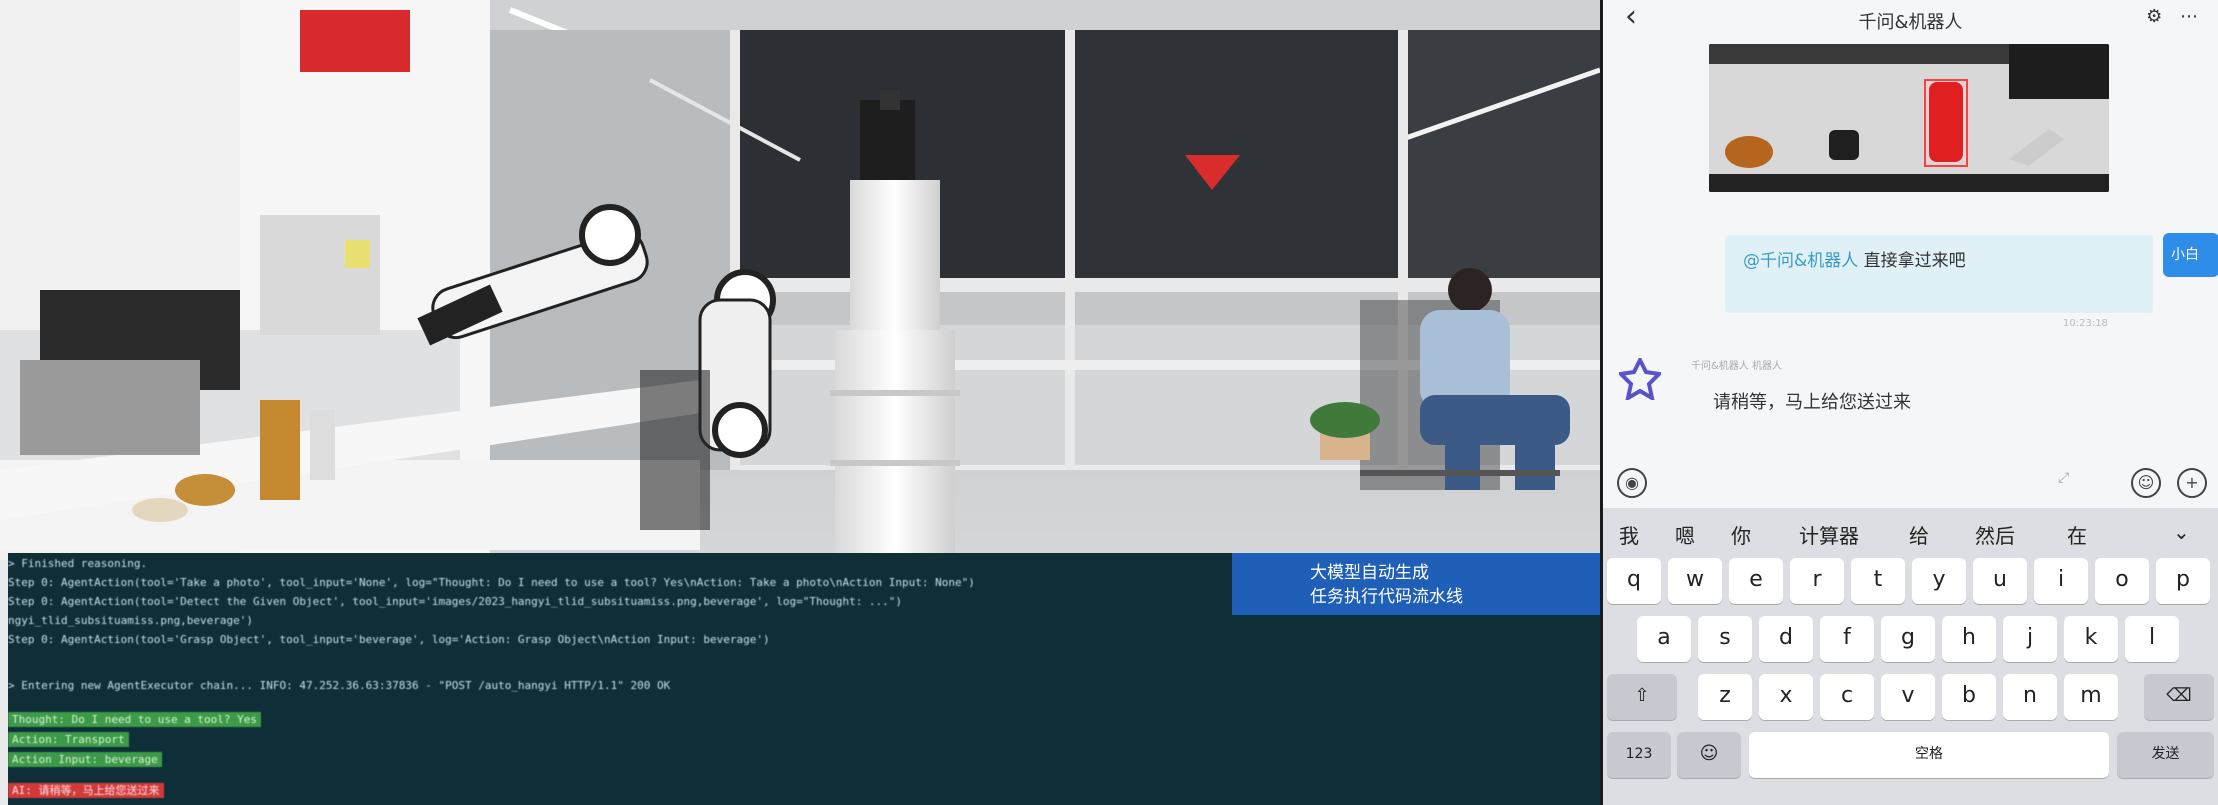  I want to click on delete-key: ⌫, so click(2179, 697).